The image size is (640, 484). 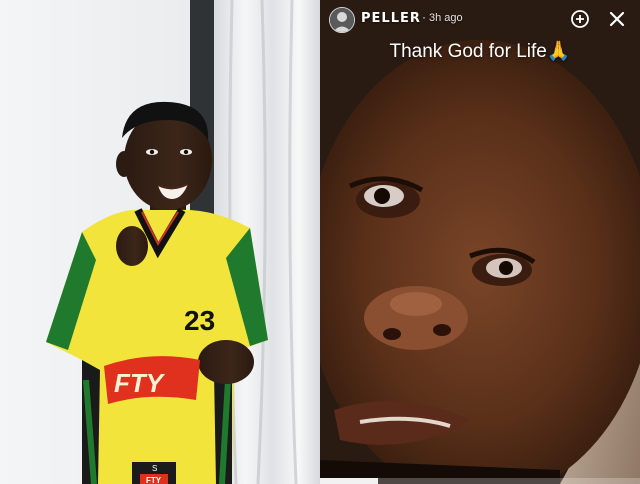 What do you see at coordinates (140, 383) in the screenshot?
I see `sponsor-logo-text: FTY` at bounding box center [140, 383].